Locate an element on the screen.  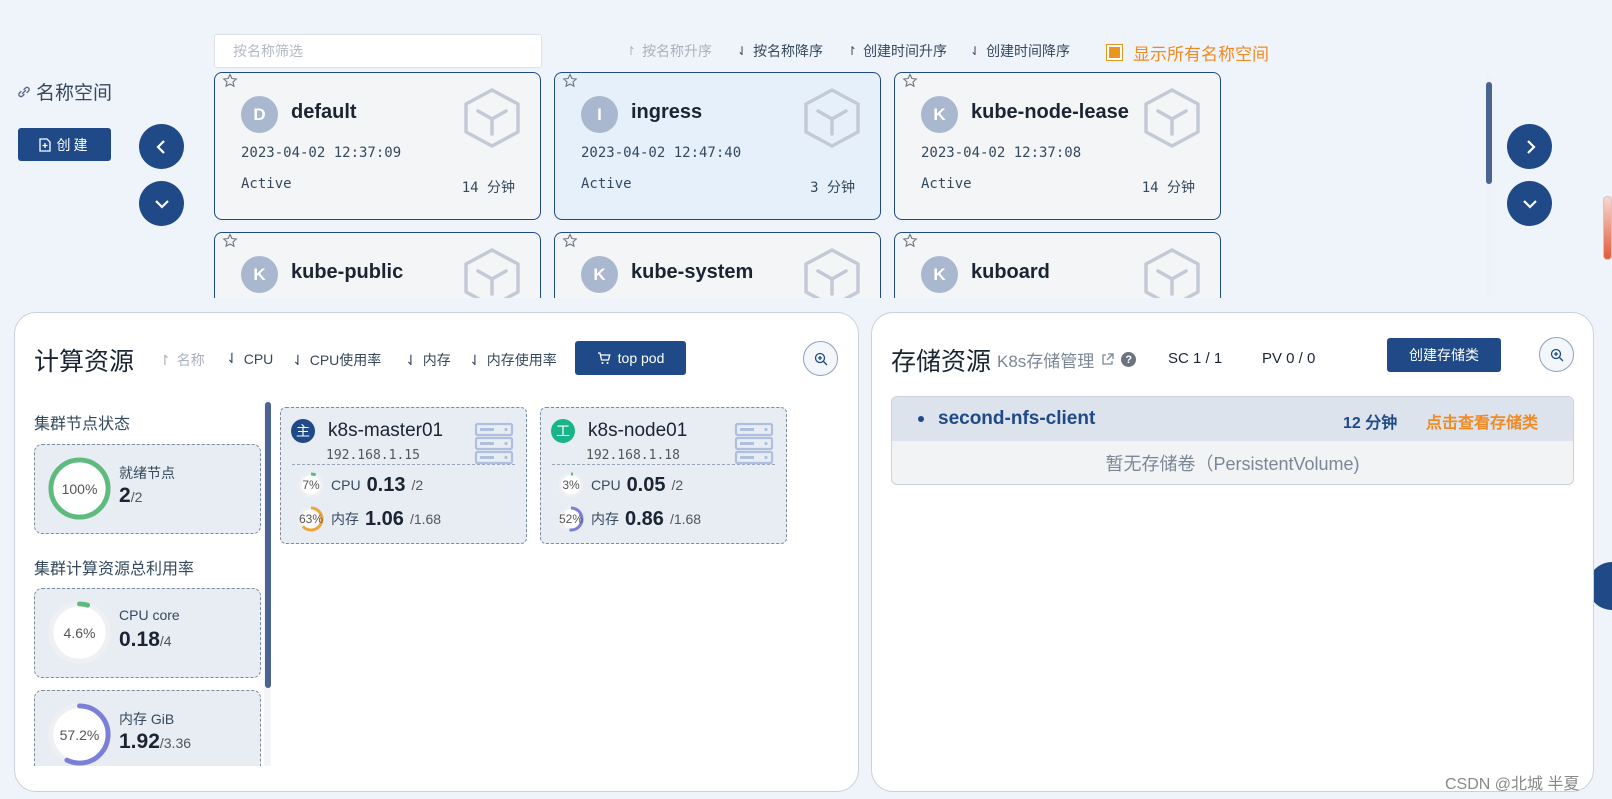
create-storage-class-button: 创建存储类 is located at coordinates (1444, 355).